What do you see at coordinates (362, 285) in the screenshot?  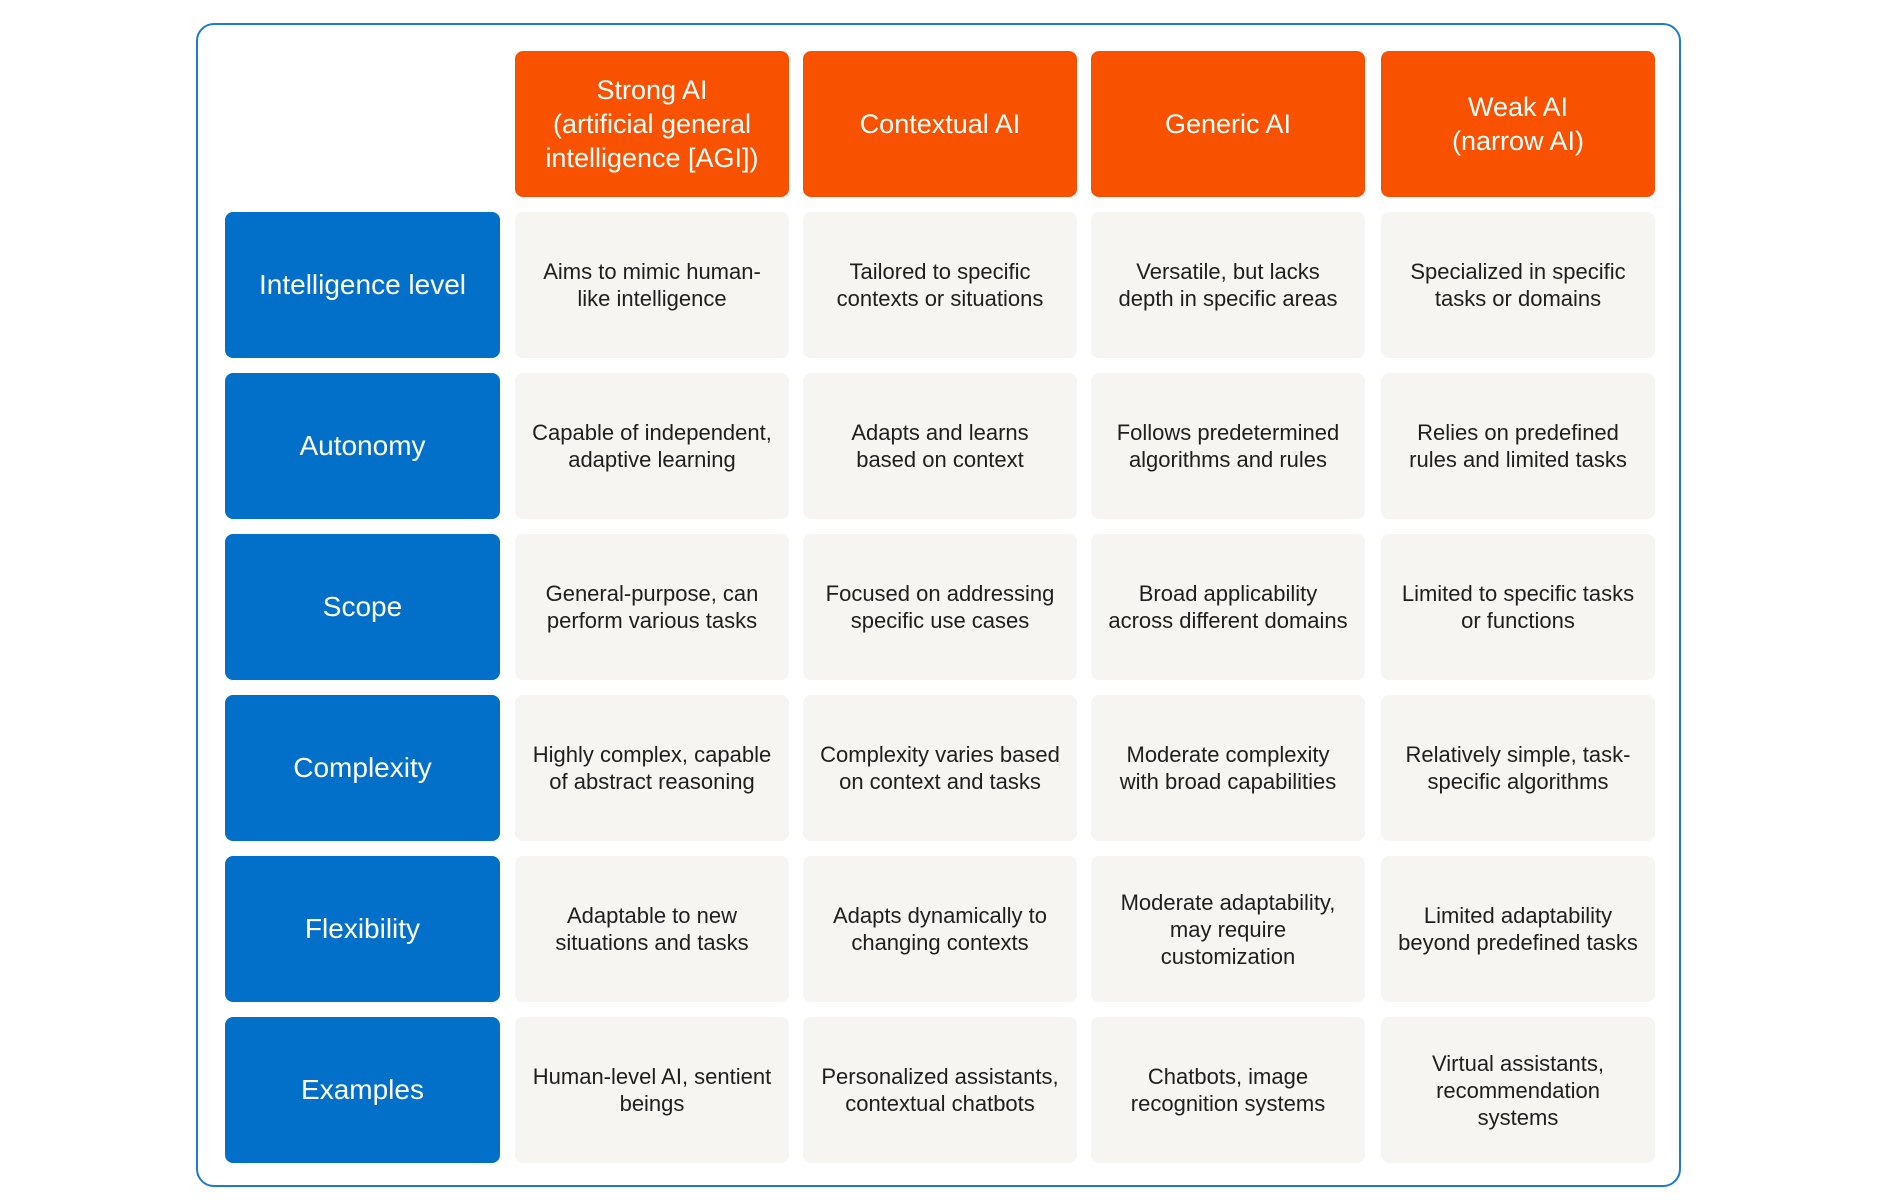 I see `row-label: Intelligence level` at bounding box center [362, 285].